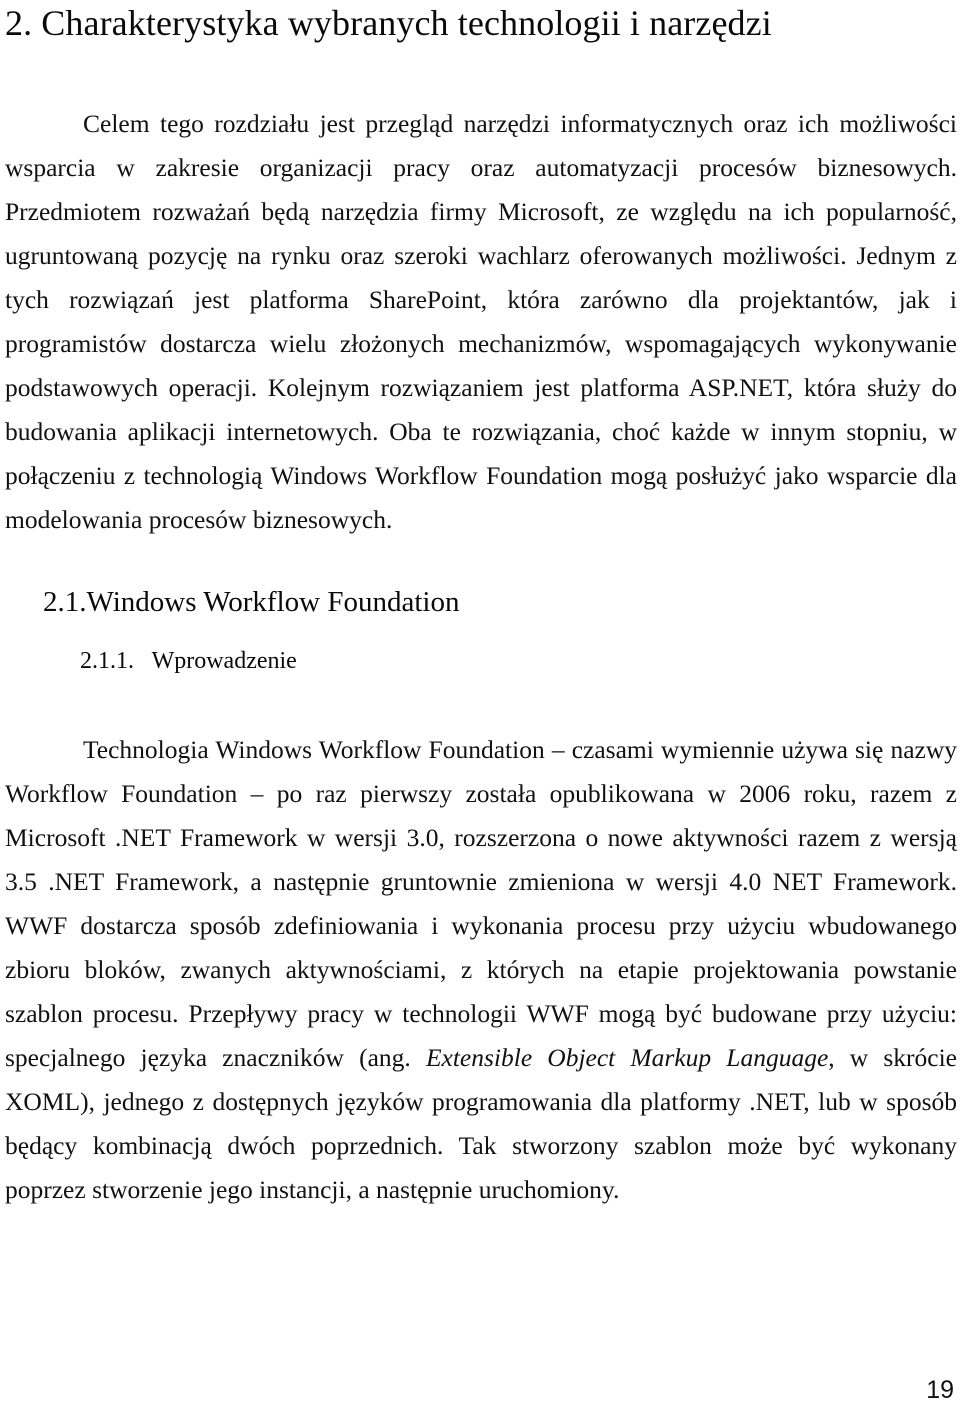  What do you see at coordinates (627, 1057) in the screenshot?
I see `paragraph-wwf-intro-italic-term: Extensible Object Markup Language` at bounding box center [627, 1057].